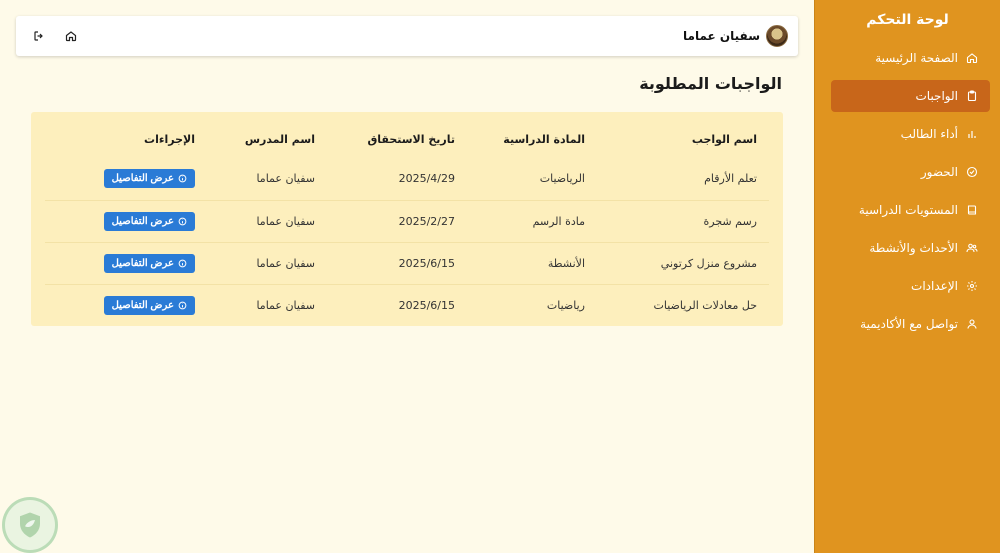 The image size is (1000, 553). Describe the element at coordinates (532, 220) in the screenshot. I see `cell-subject: مادة الرسم` at that location.